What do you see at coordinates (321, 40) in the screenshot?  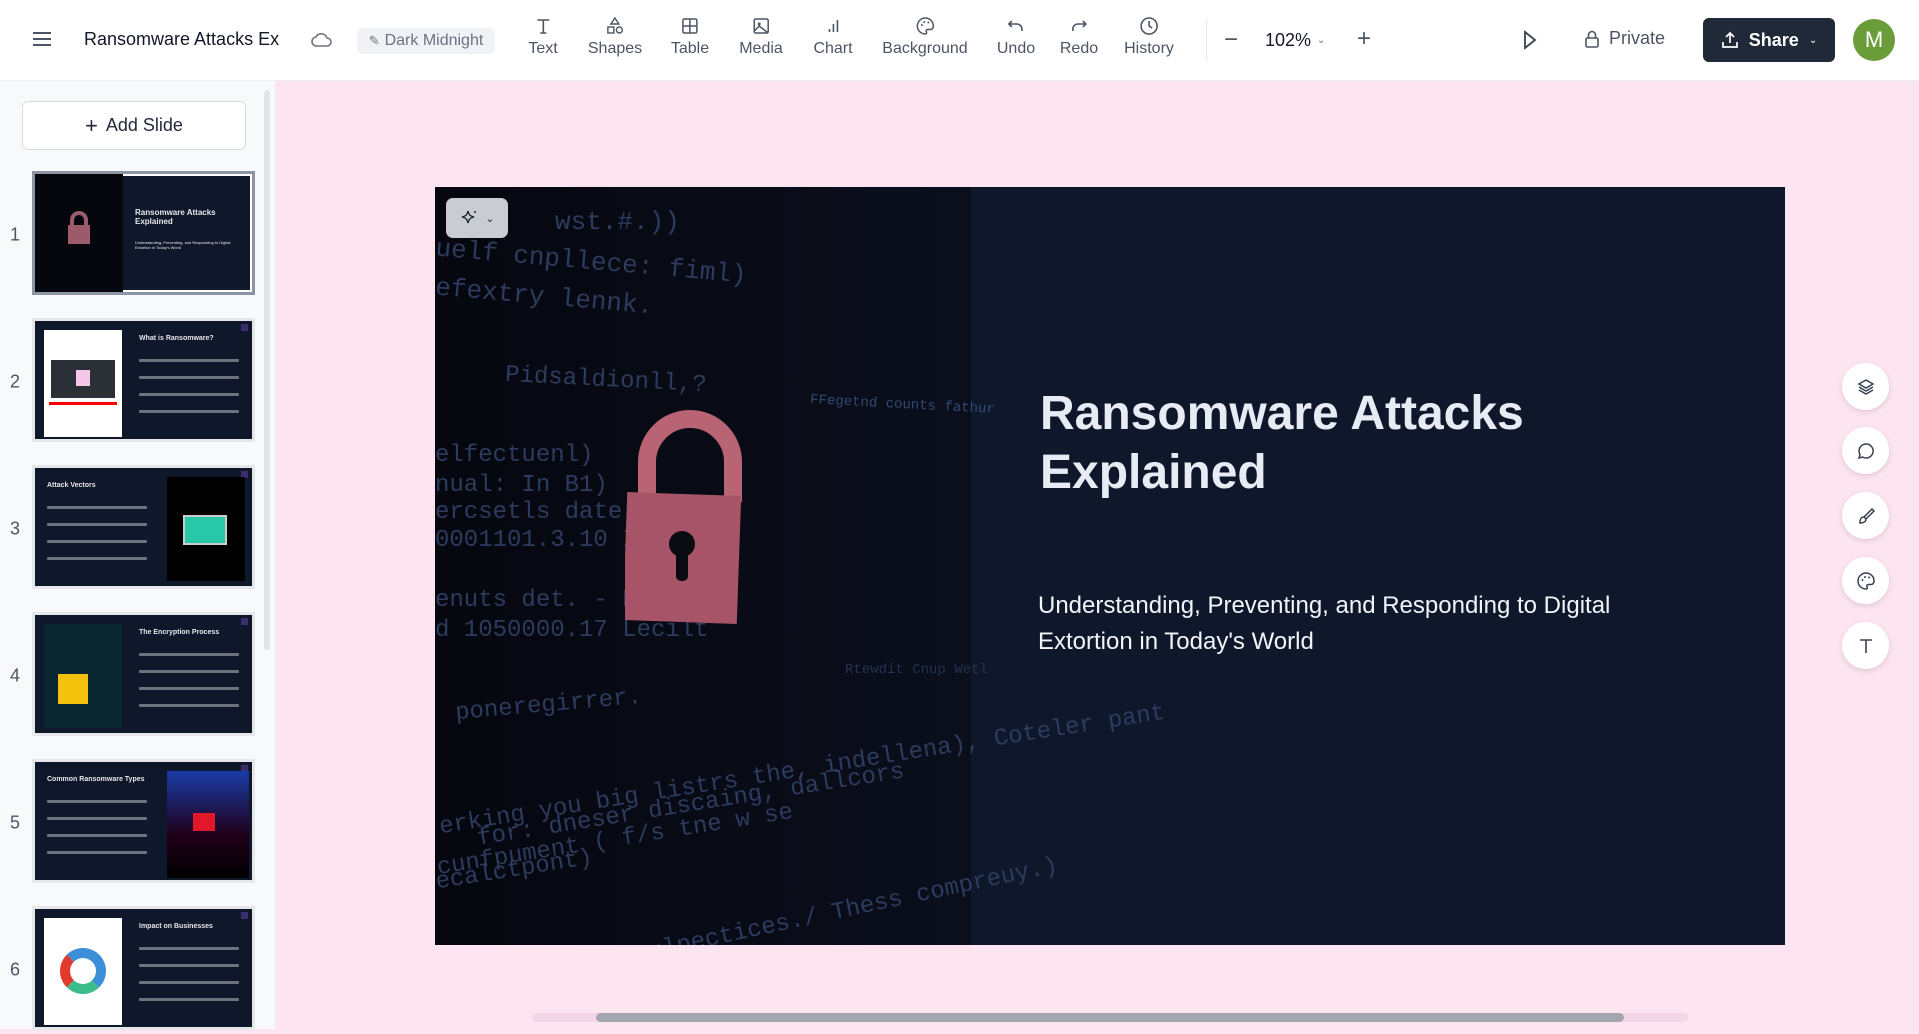 I see `cloud-save-icon` at bounding box center [321, 40].